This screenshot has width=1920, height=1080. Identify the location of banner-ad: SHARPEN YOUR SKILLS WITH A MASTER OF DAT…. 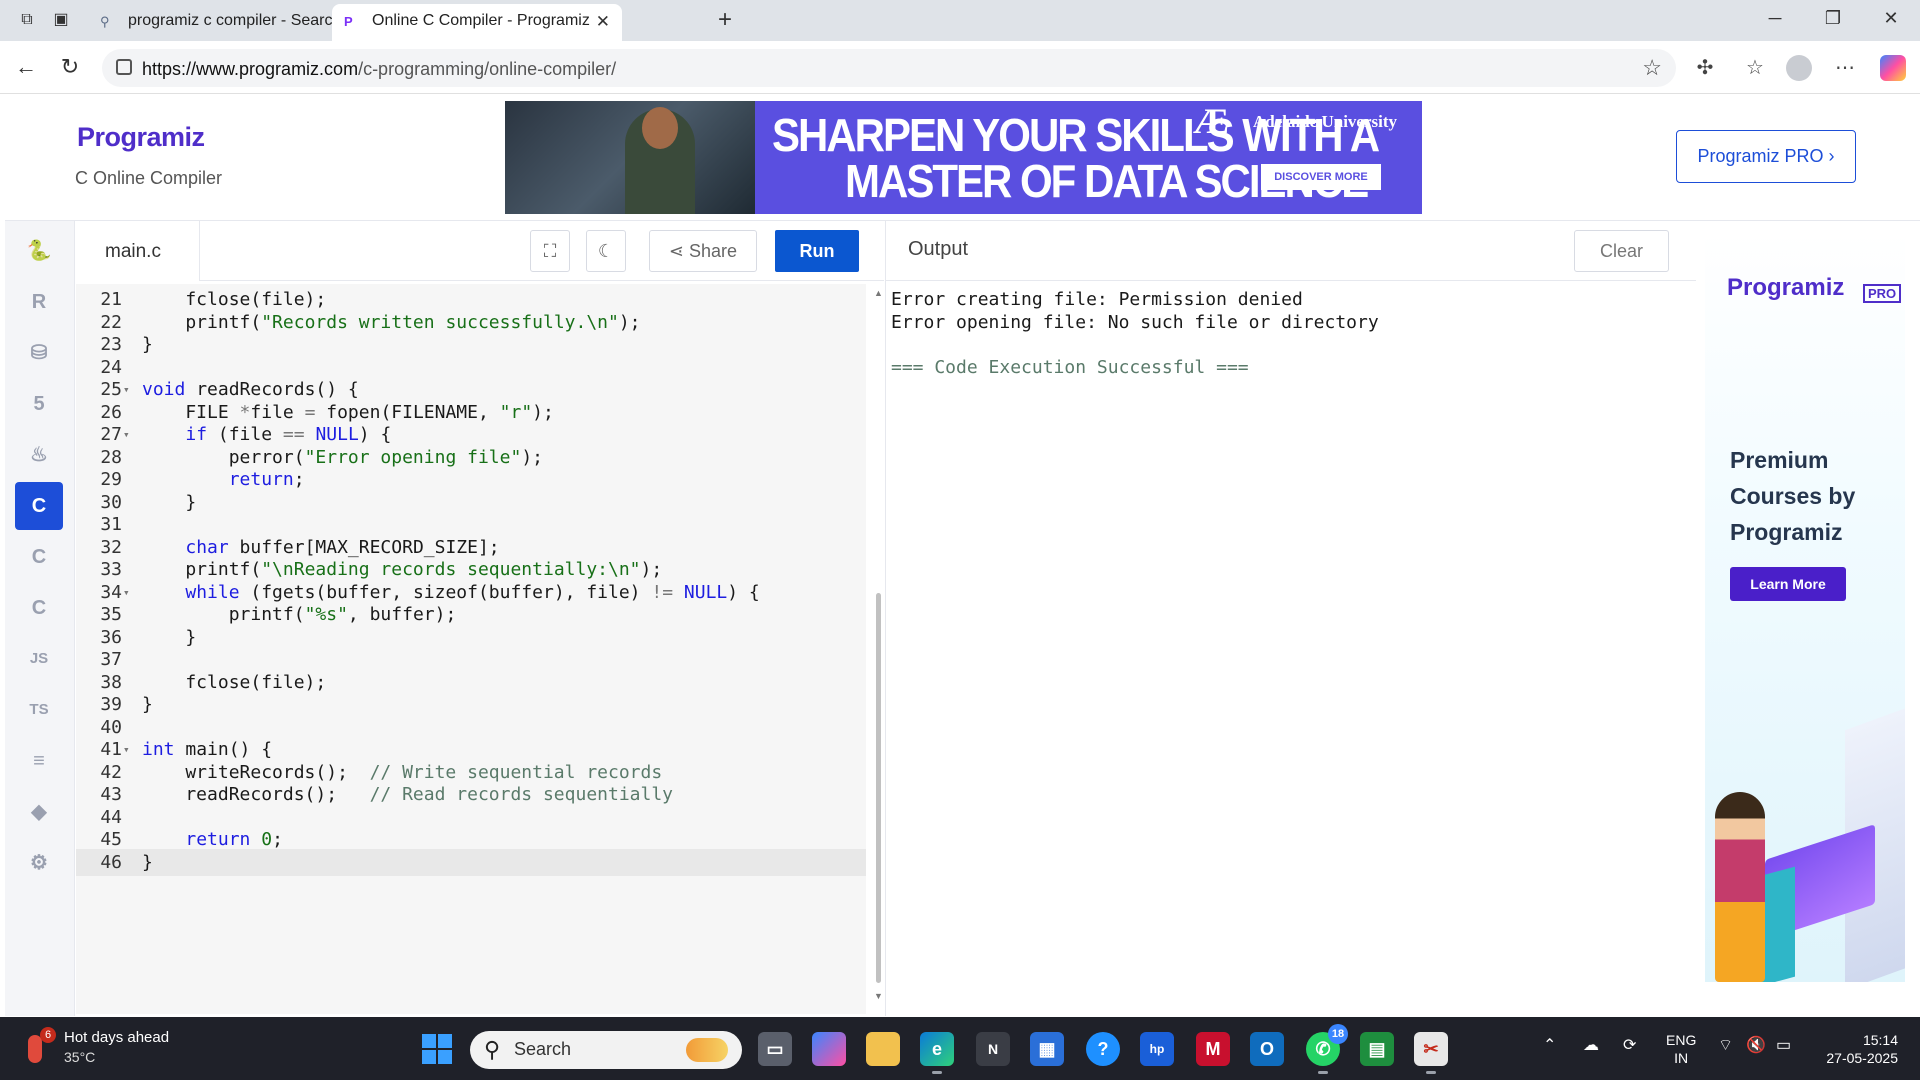
(963, 157).